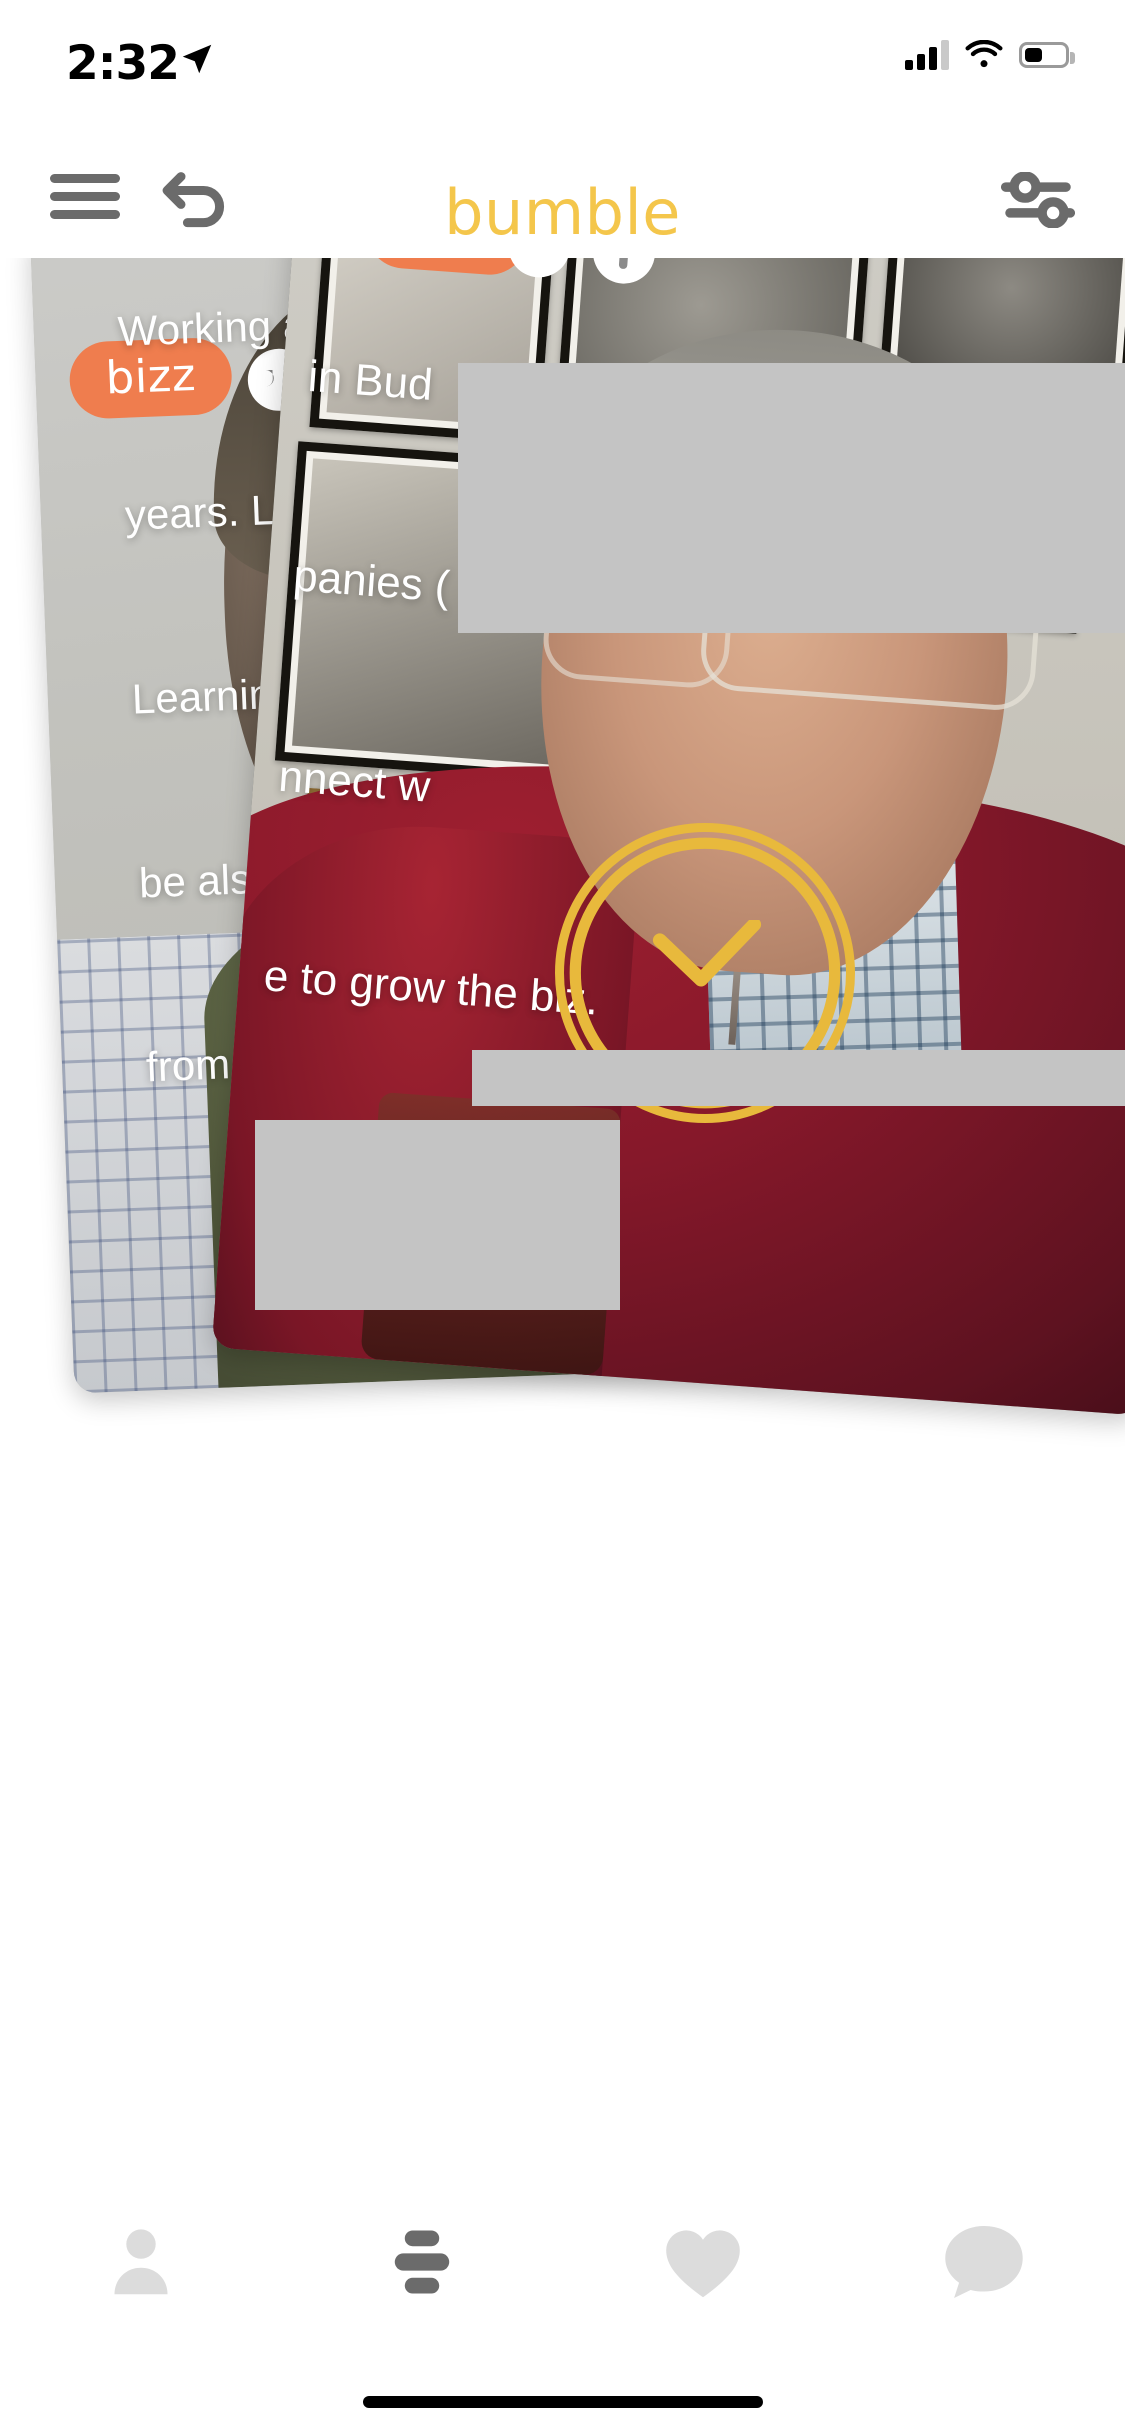  I want to click on bio-line: g a sm, so click(722, 267).